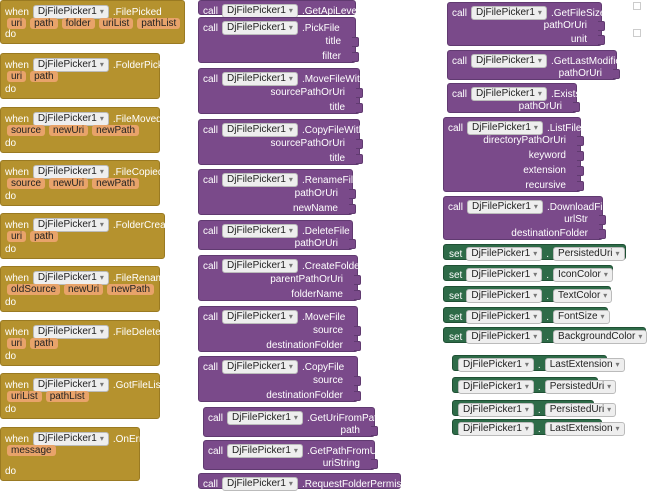  Describe the element at coordinates (580, 171) in the screenshot. I see `socket-extension` at that location.